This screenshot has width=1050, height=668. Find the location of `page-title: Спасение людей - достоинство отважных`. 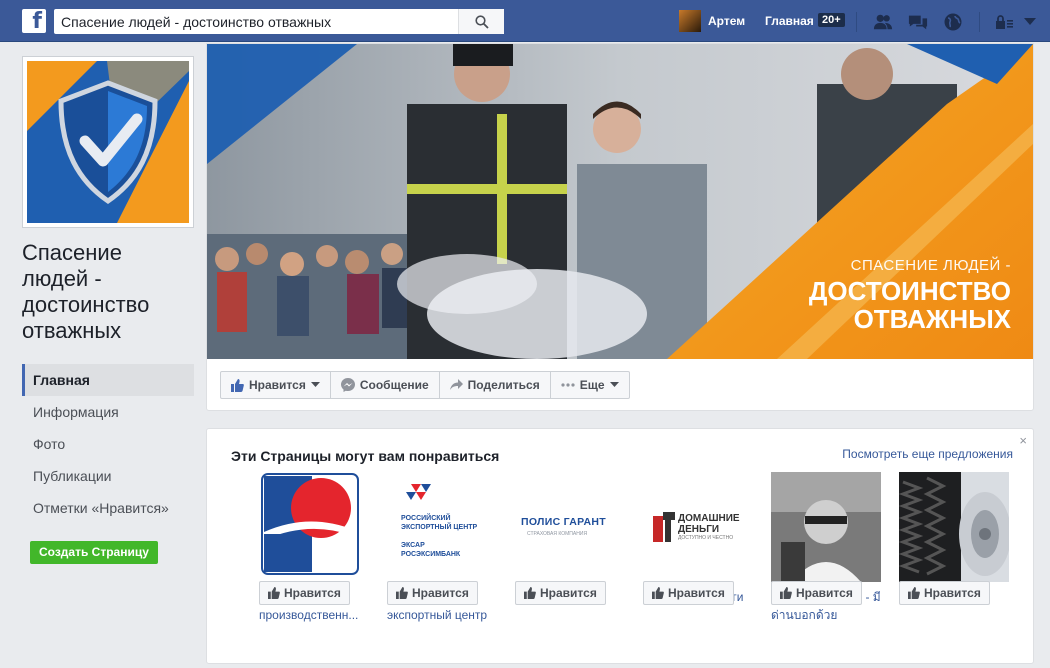

page-title: Спасение людей - достоинство отважных is located at coordinates (86, 291).